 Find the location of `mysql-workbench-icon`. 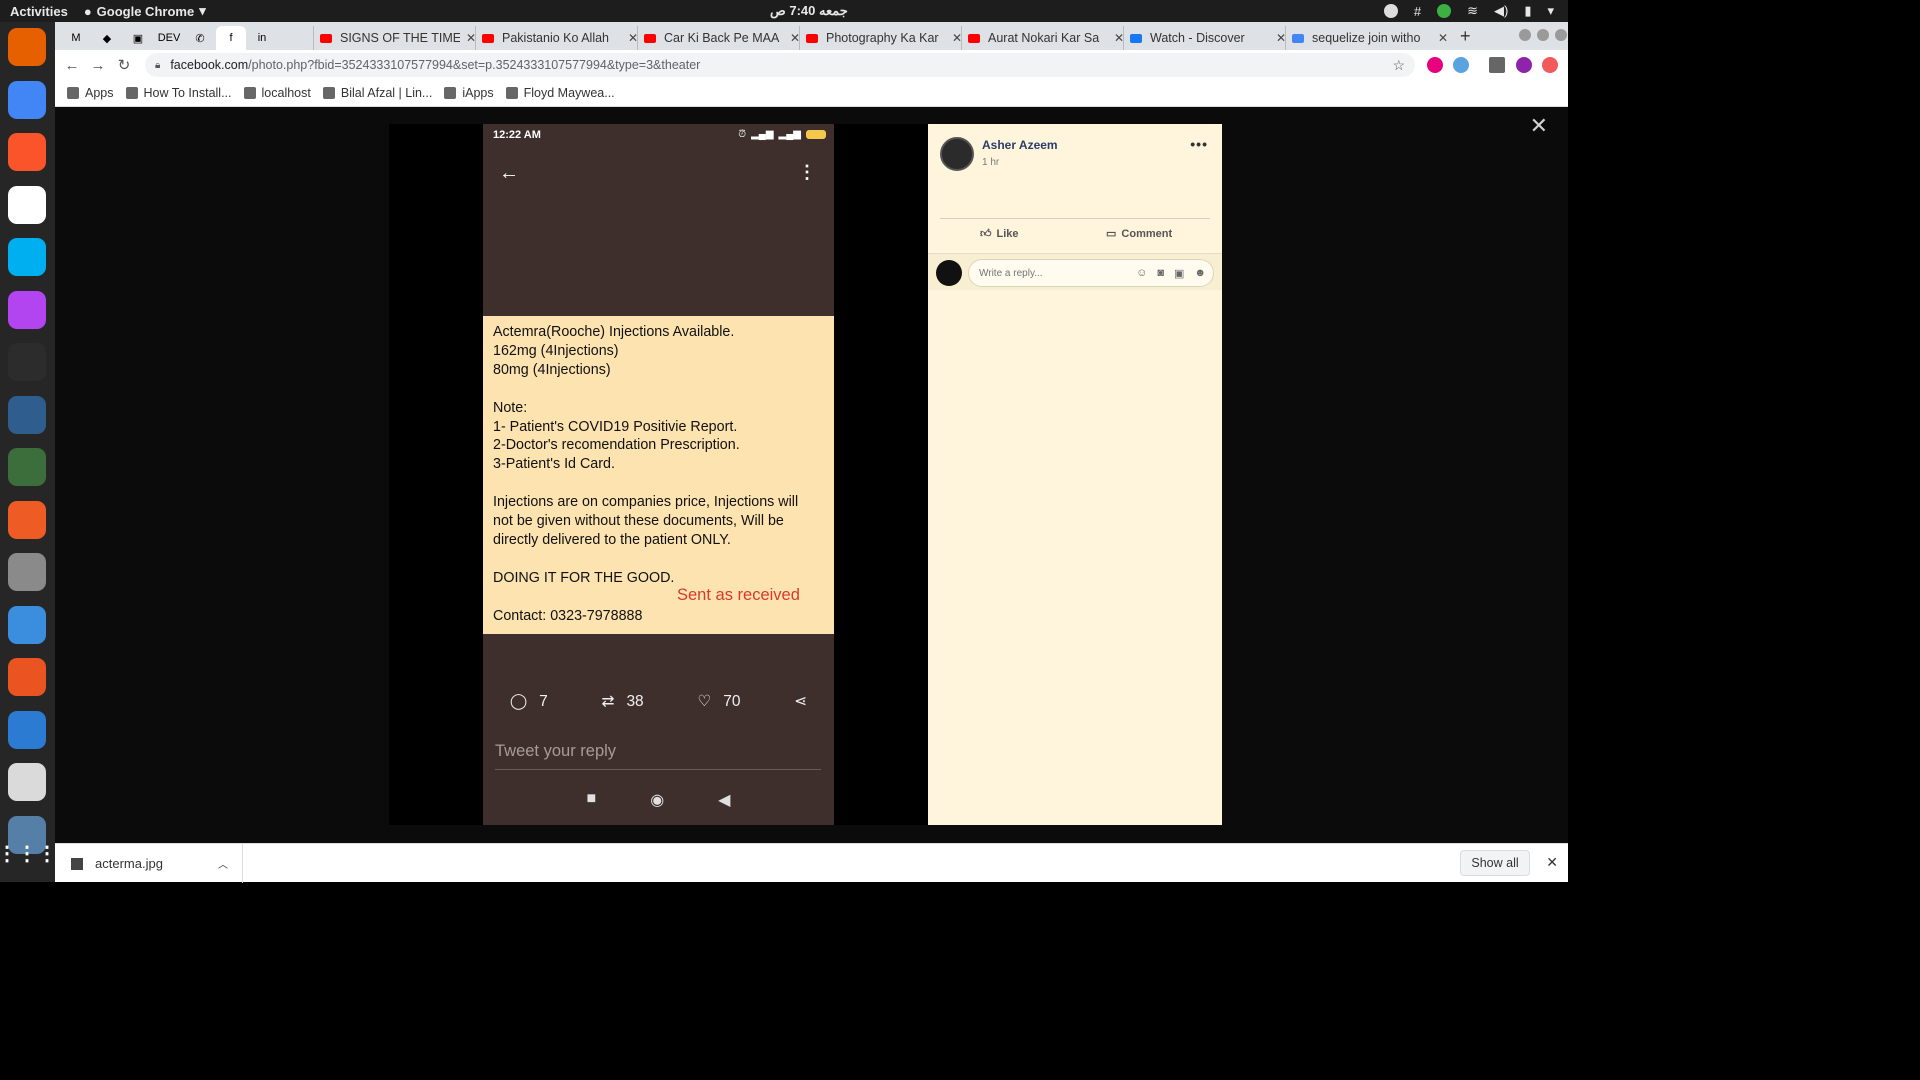

mysql-workbench-icon is located at coordinates (27, 414).